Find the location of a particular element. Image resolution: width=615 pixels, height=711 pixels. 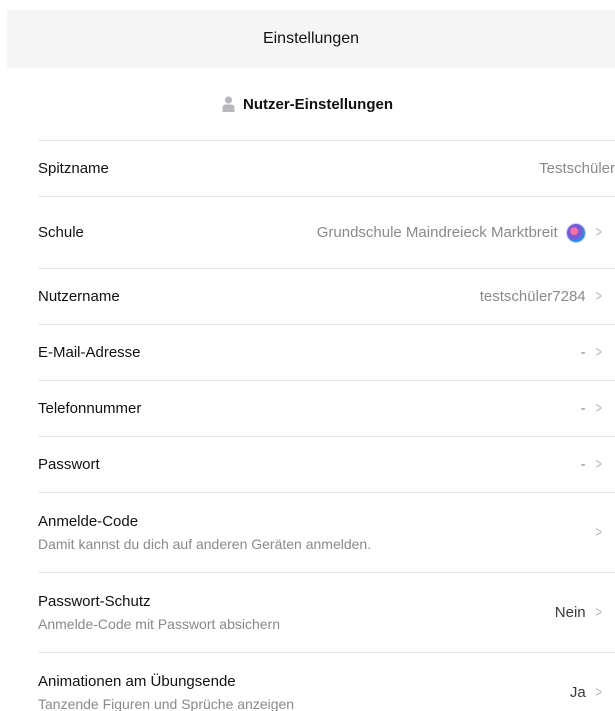

school-badge-icon is located at coordinates (575, 232).